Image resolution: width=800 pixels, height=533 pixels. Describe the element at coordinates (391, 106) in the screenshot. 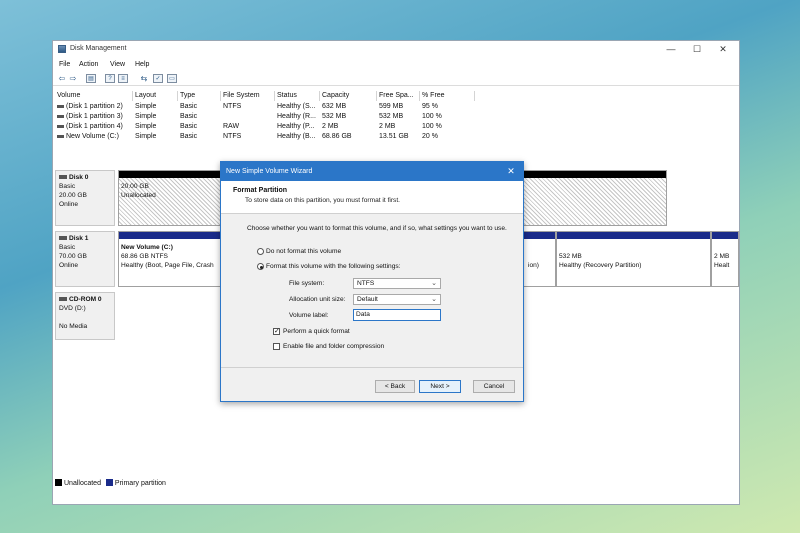

I see `free-space-cell: 599 MB` at that location.